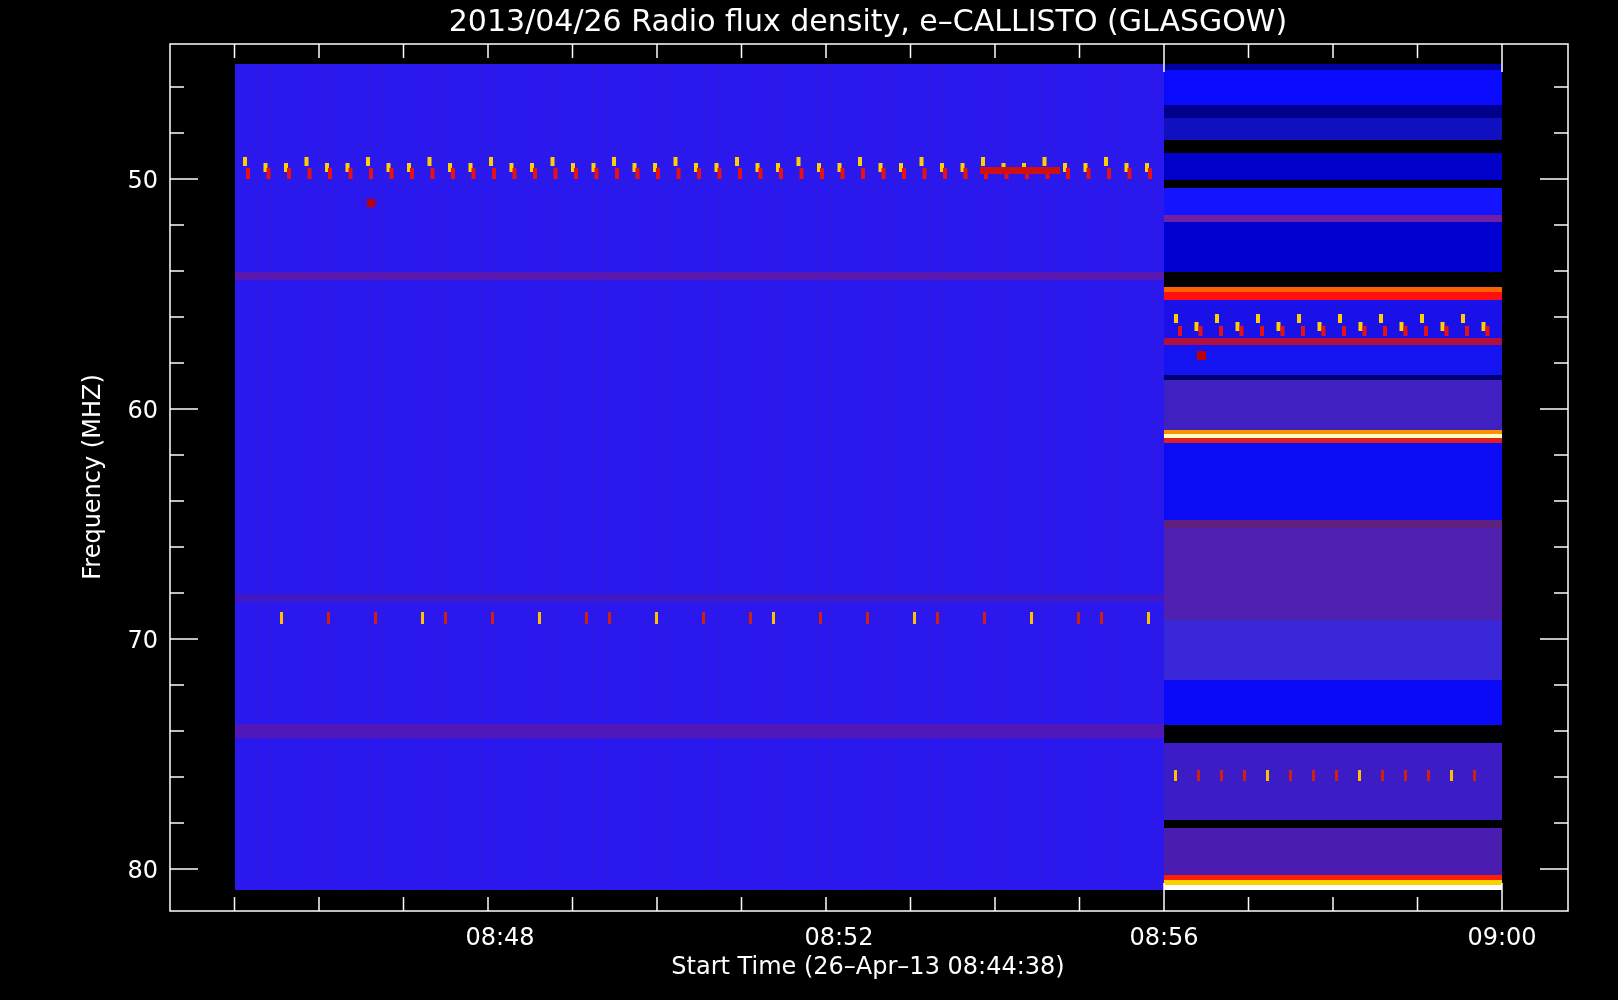  What do you see at coordinates (1502, 937) in the screenshot?
I see `x-tick-label: 09:00` at bounding box center [1502, 937].